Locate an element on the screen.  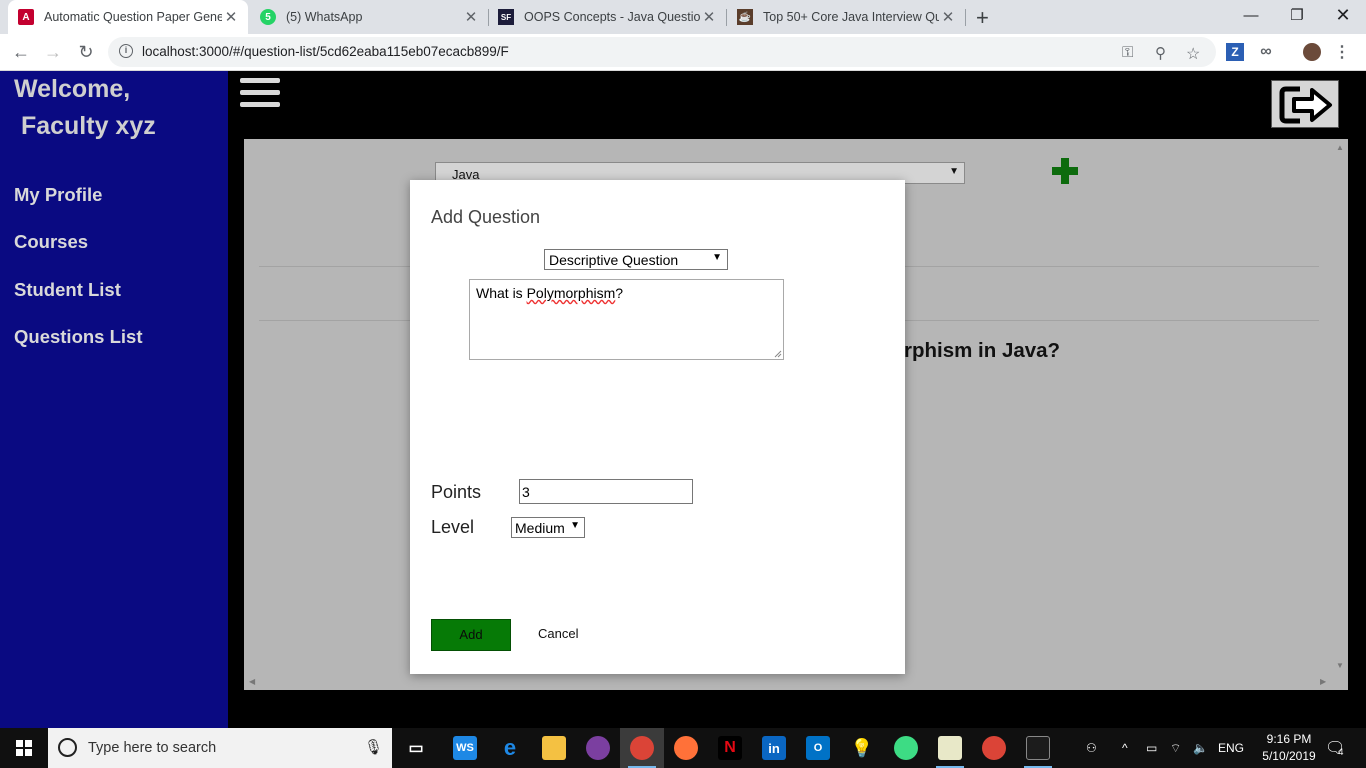
search-circle-icon is located at coordinates (67, 747).